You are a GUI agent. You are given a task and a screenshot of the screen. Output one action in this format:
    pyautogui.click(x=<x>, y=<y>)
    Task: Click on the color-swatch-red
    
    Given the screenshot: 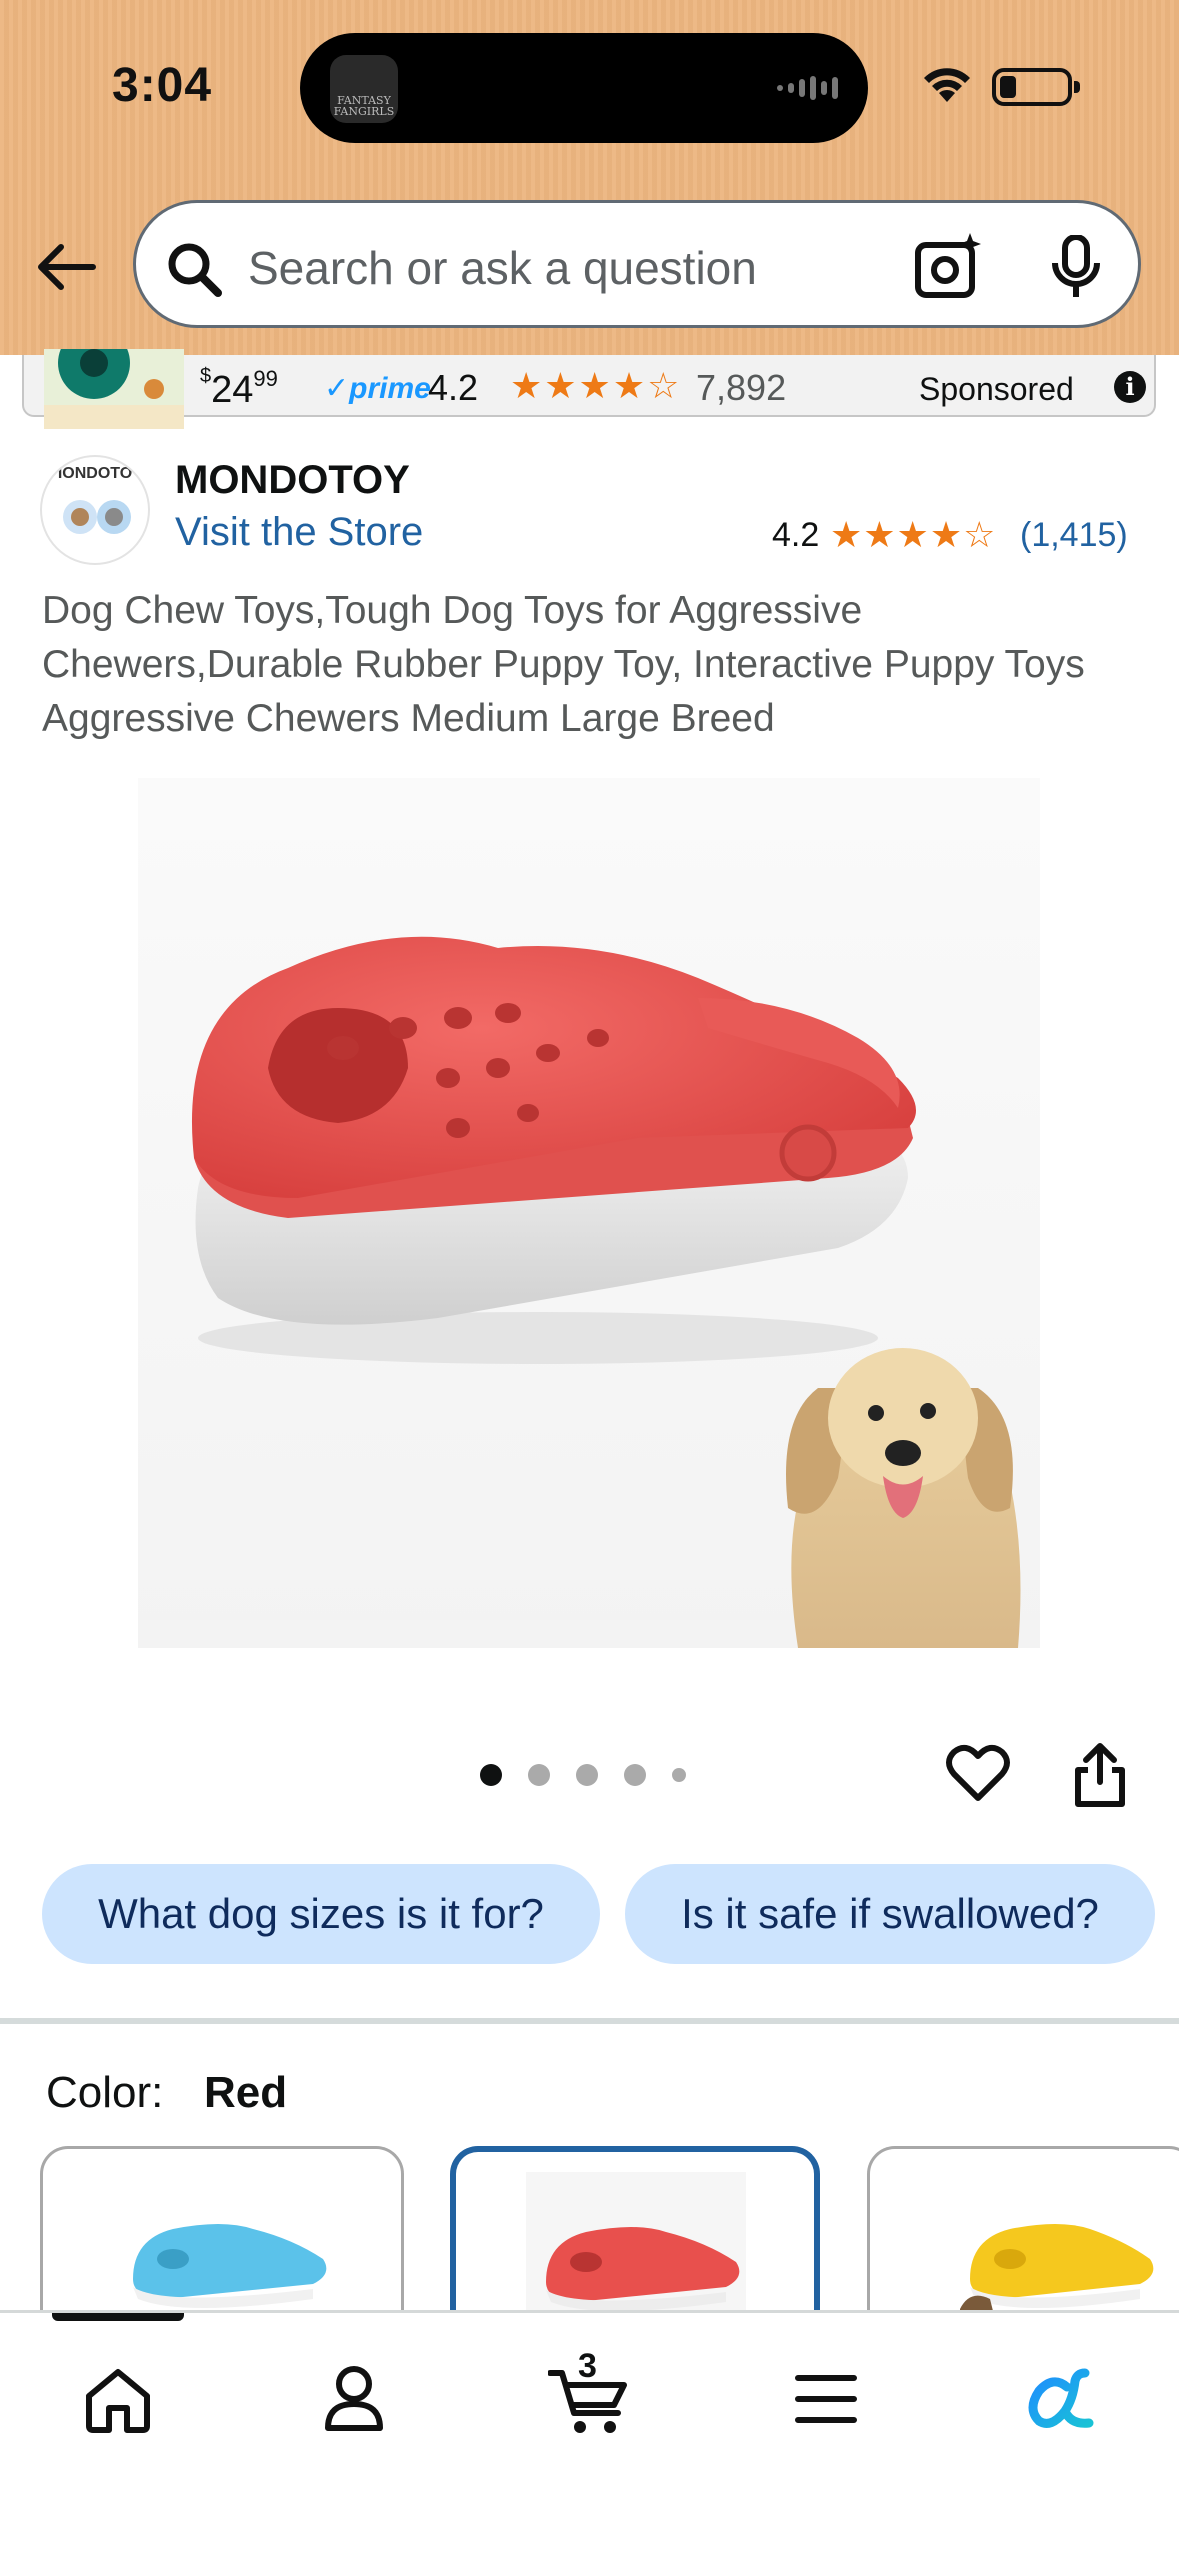 What is the action you would take?
    pyautogui.click(x=635, y=2231)
    